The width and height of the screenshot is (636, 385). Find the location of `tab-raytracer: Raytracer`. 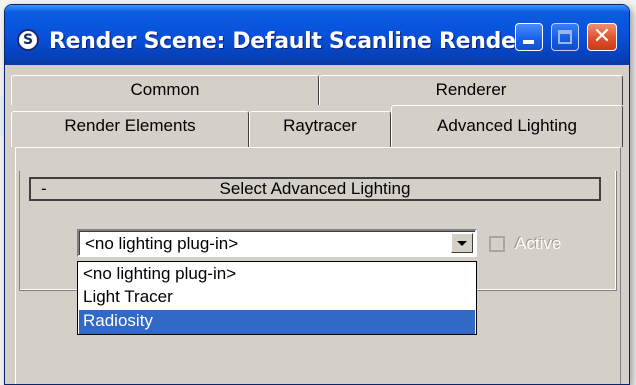

tab-raytracer: Raytracer is located at coordinates (320, 129).